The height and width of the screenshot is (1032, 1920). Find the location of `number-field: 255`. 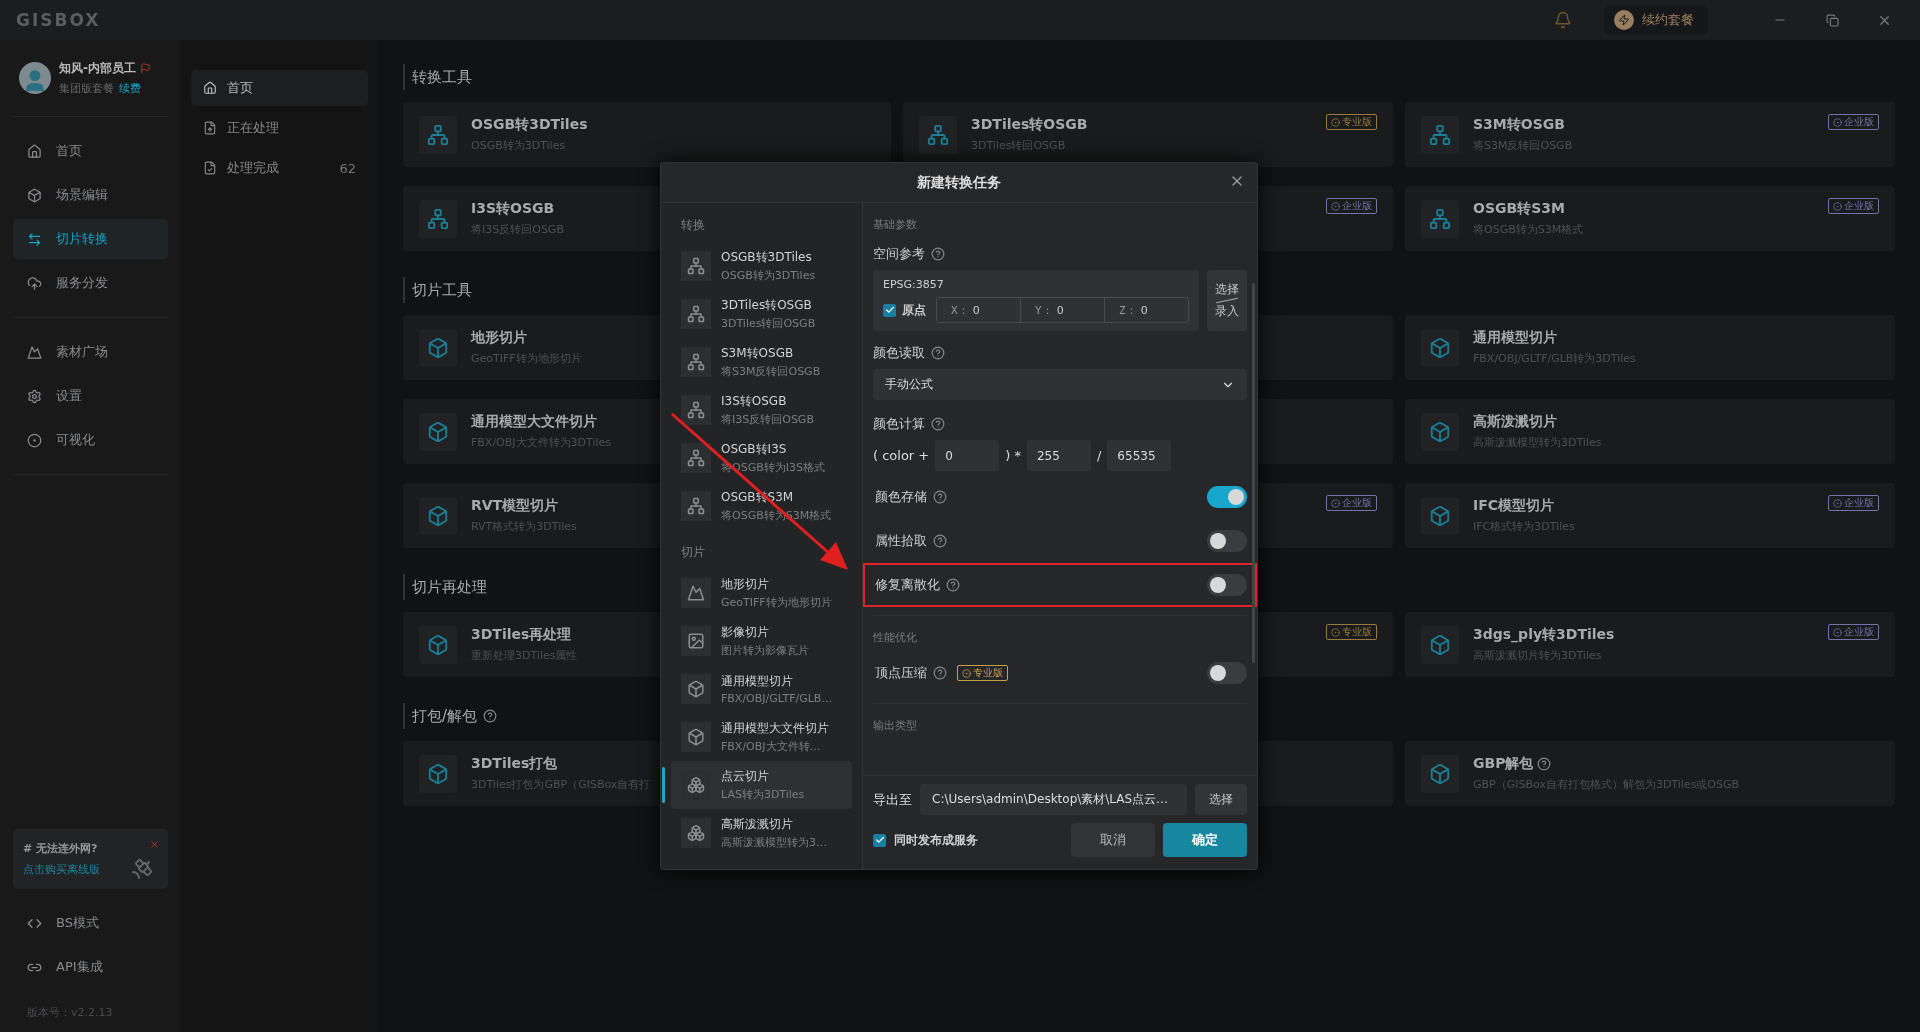

number-field: 255 is located at coordinates (1058, 455).